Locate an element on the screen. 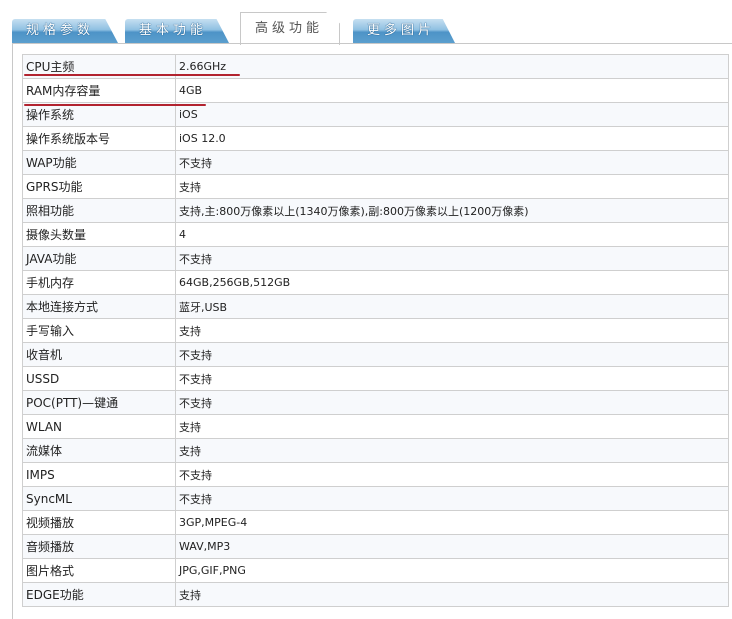 The image size is (732, 619). spec-row: 音频播放 WAV,MP3 is located at coordinates (375, 546).